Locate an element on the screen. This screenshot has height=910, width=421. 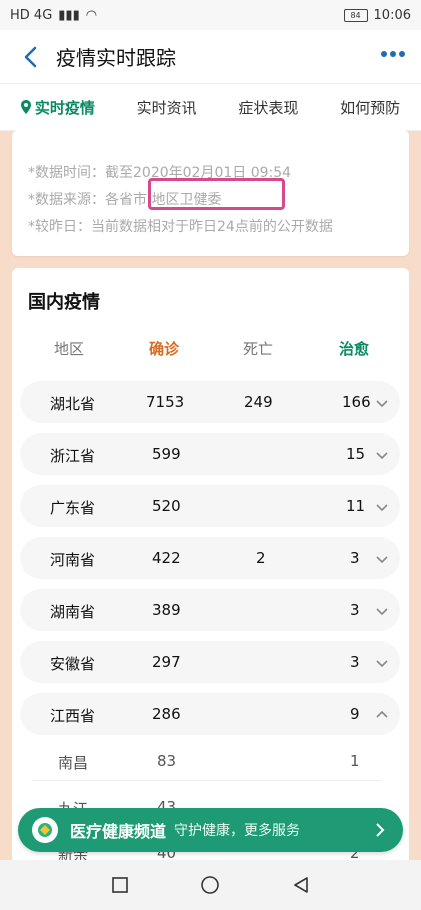
home-icon is located at coordinates (210, 885).